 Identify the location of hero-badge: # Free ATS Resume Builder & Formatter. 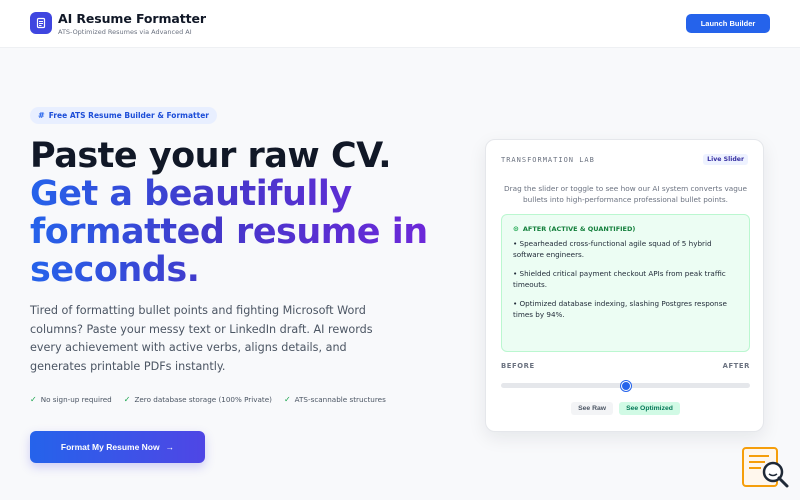
(123, 115).